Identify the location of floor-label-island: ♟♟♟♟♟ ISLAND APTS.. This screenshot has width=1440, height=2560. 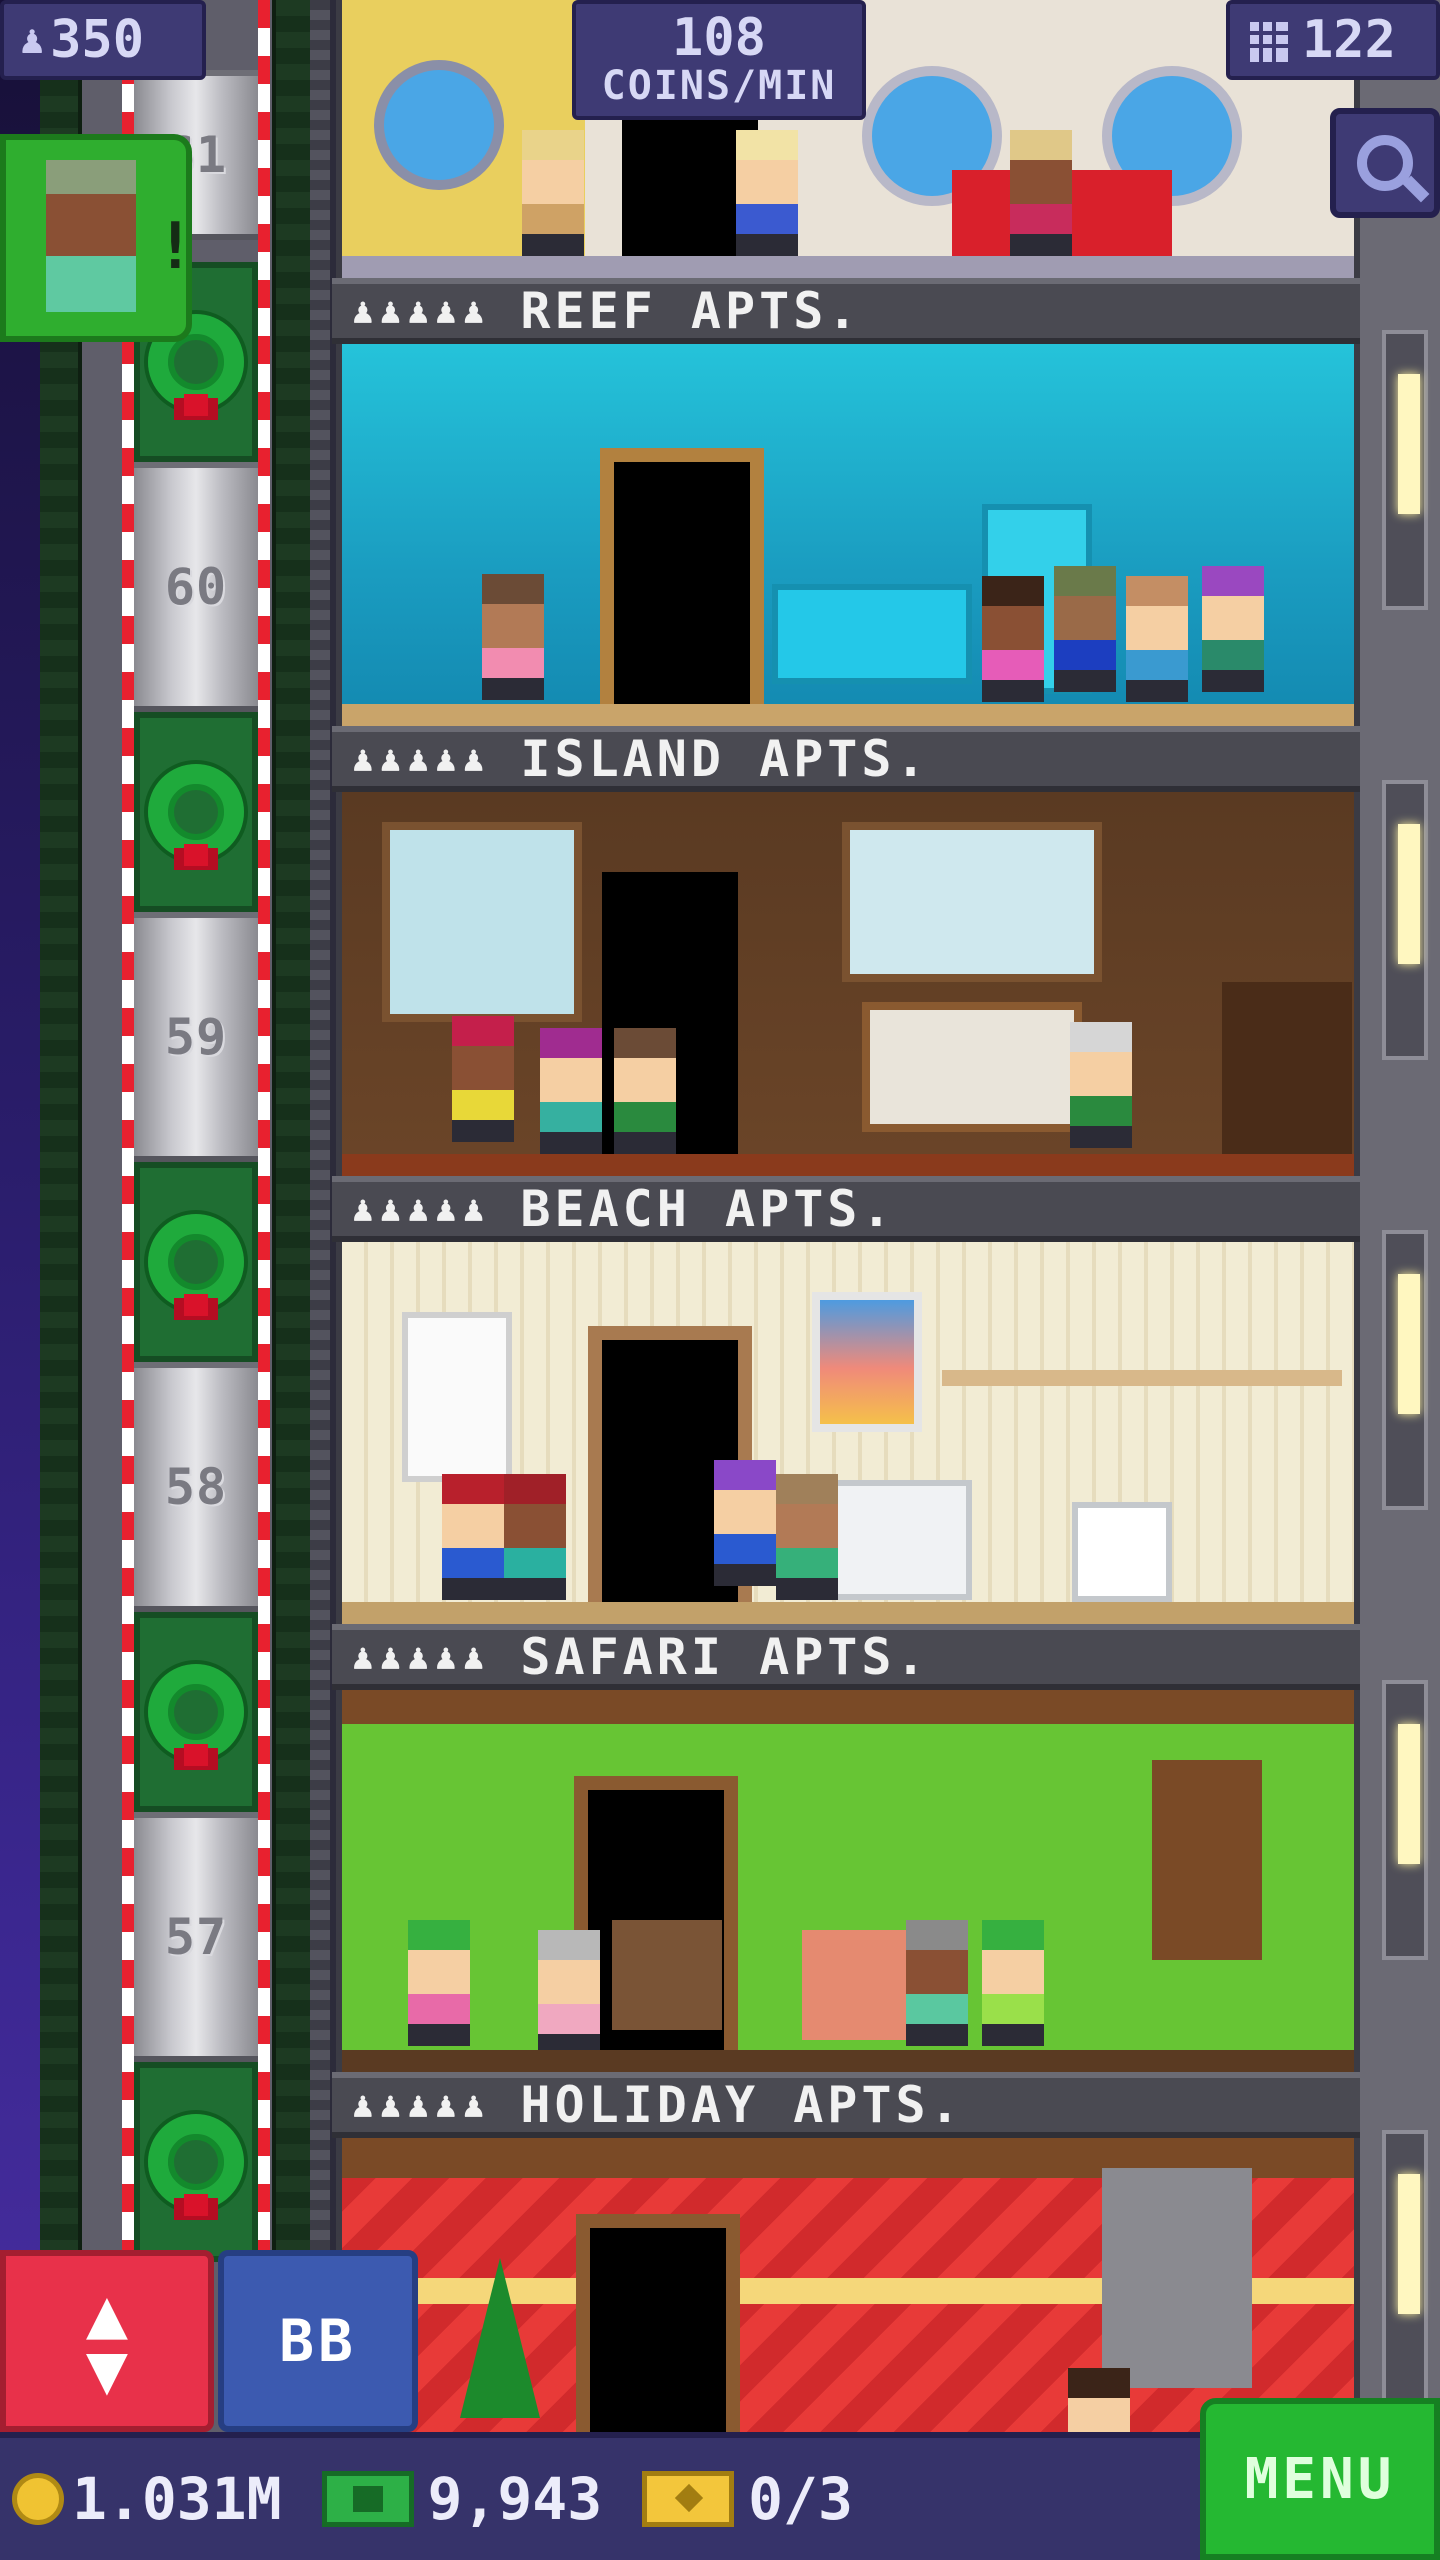
(846, 759).